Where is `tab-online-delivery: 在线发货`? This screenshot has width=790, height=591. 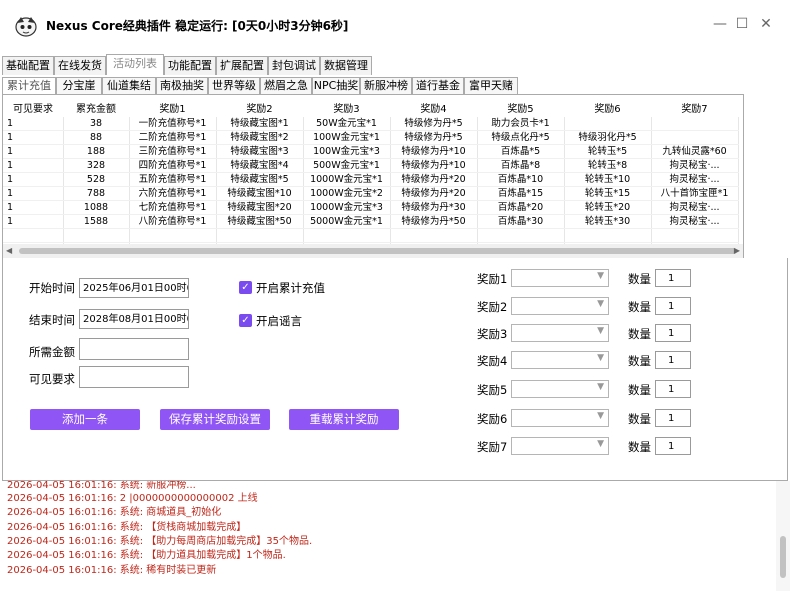 tab-online-delivery: 在线发货 is located at coordinates (80, 65).